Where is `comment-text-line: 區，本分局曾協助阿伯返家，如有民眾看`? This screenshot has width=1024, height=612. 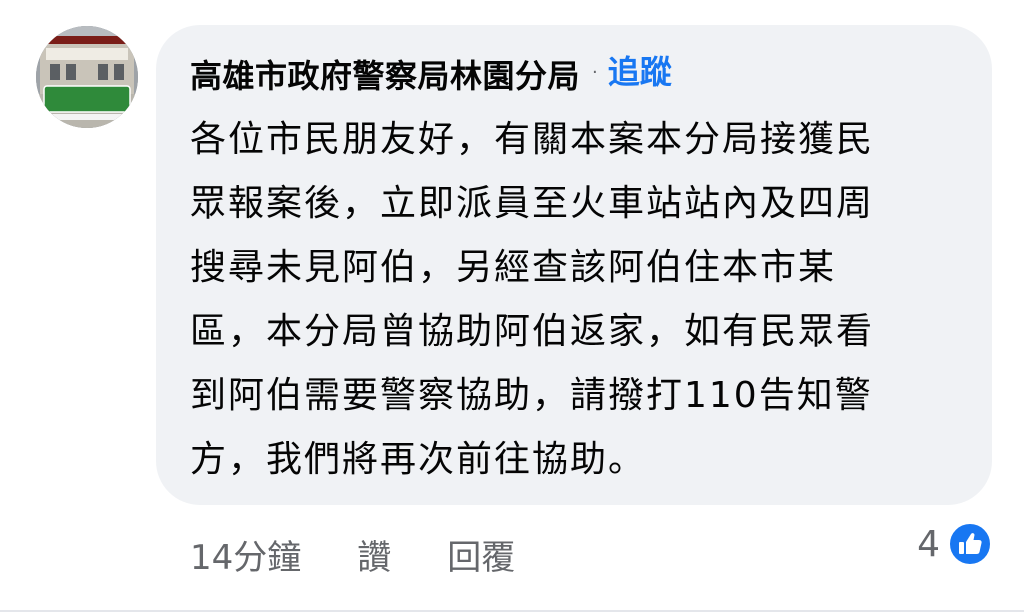
comment-text-line: 區，本分局曾協助阿伯返家，如有民眾看 is located at coordinates (532, 331).